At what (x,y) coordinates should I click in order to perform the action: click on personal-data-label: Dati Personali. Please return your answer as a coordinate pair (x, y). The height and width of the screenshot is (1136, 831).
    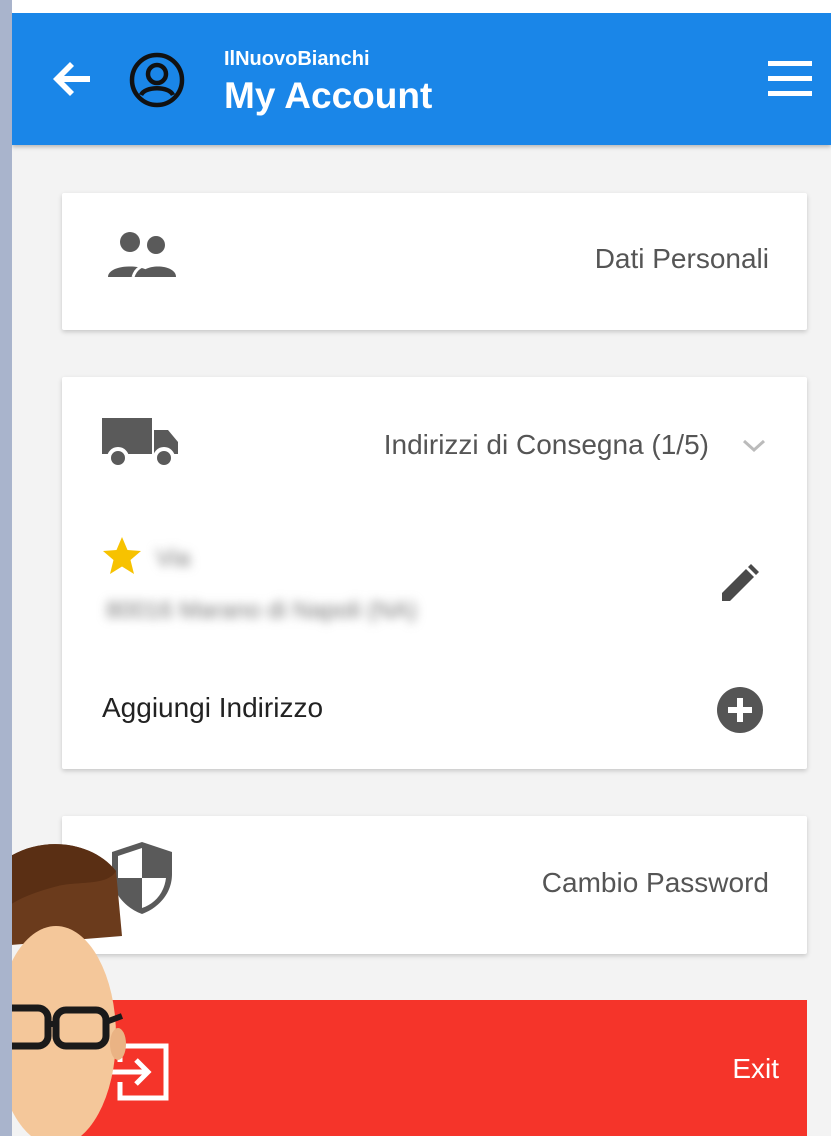
    Looking at the image, I should click on (681, 258).